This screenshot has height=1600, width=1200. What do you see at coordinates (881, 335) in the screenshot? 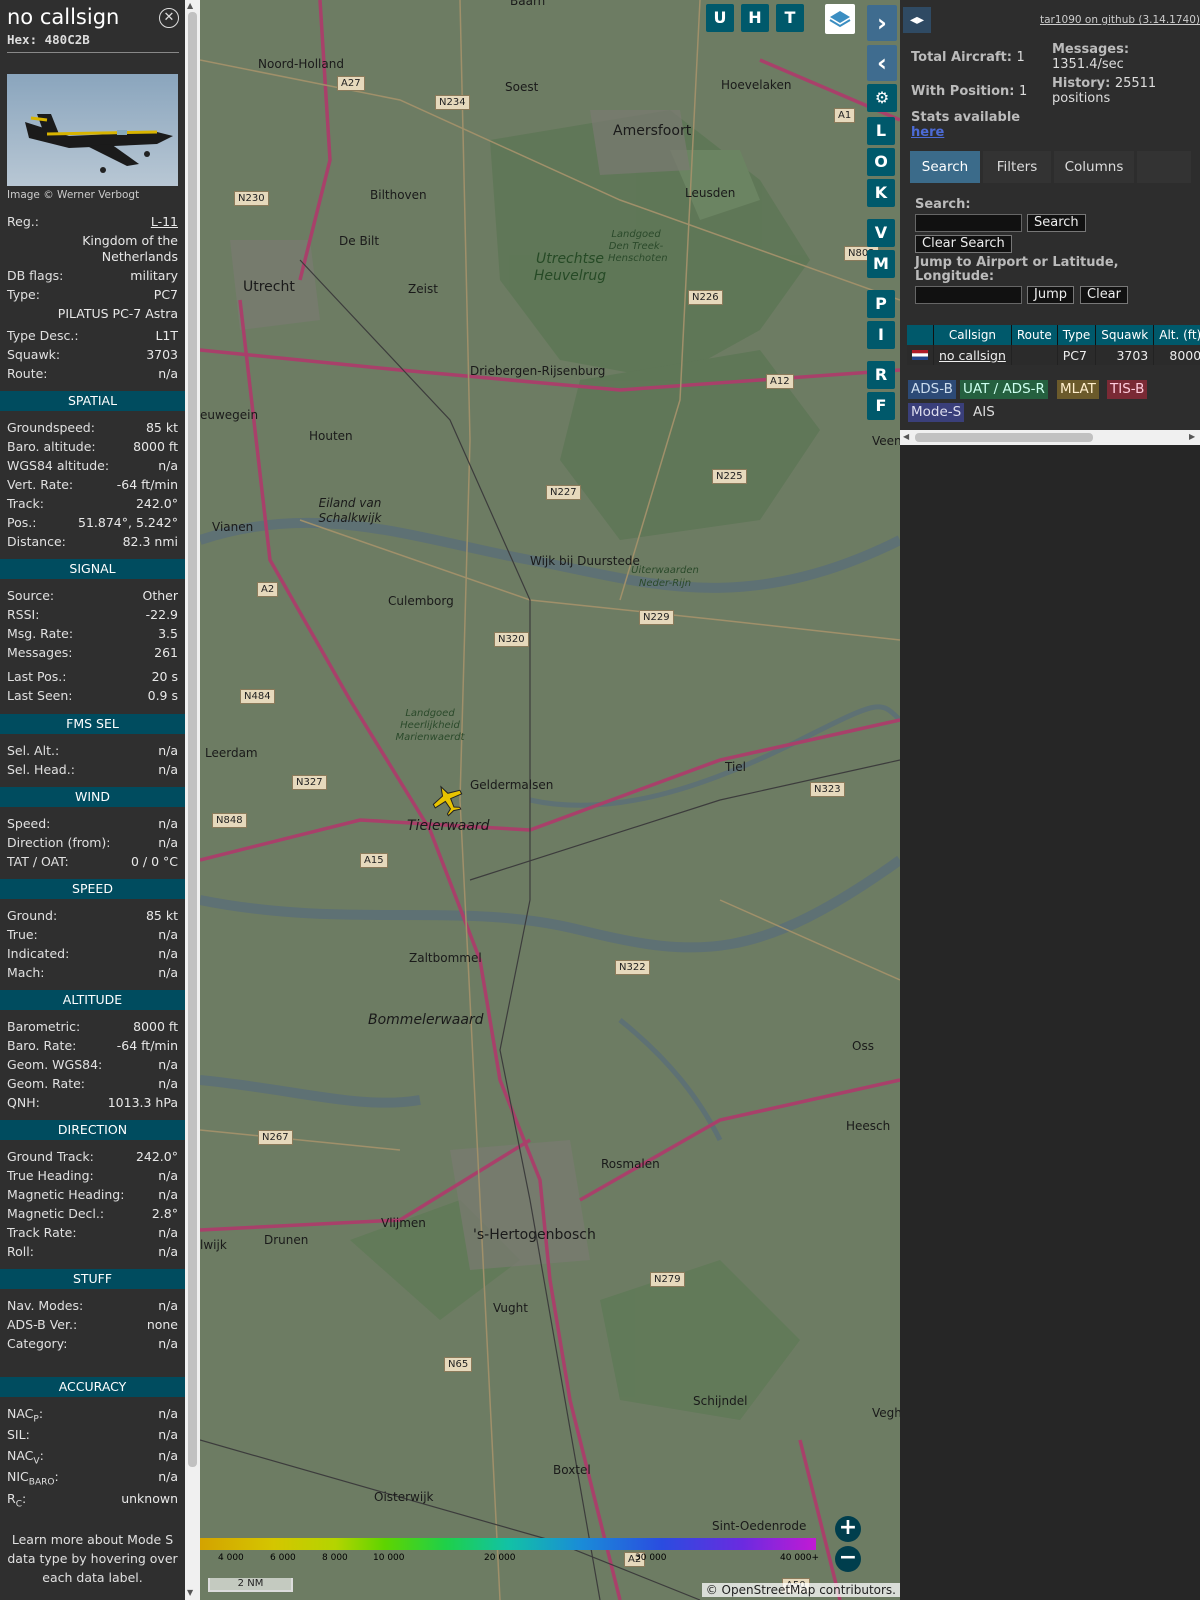
I see `map-button-i: I` at bounding box center [881, 335].